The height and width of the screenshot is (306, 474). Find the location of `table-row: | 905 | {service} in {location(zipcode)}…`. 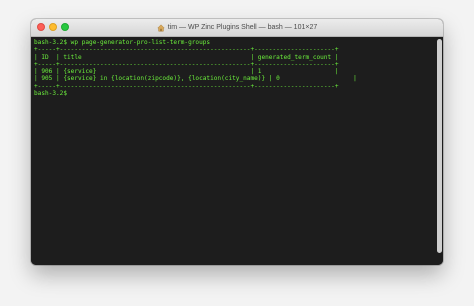

table-row: | 905 | {service} in {location(zipcode)}… is located at coordinates (195, 79).